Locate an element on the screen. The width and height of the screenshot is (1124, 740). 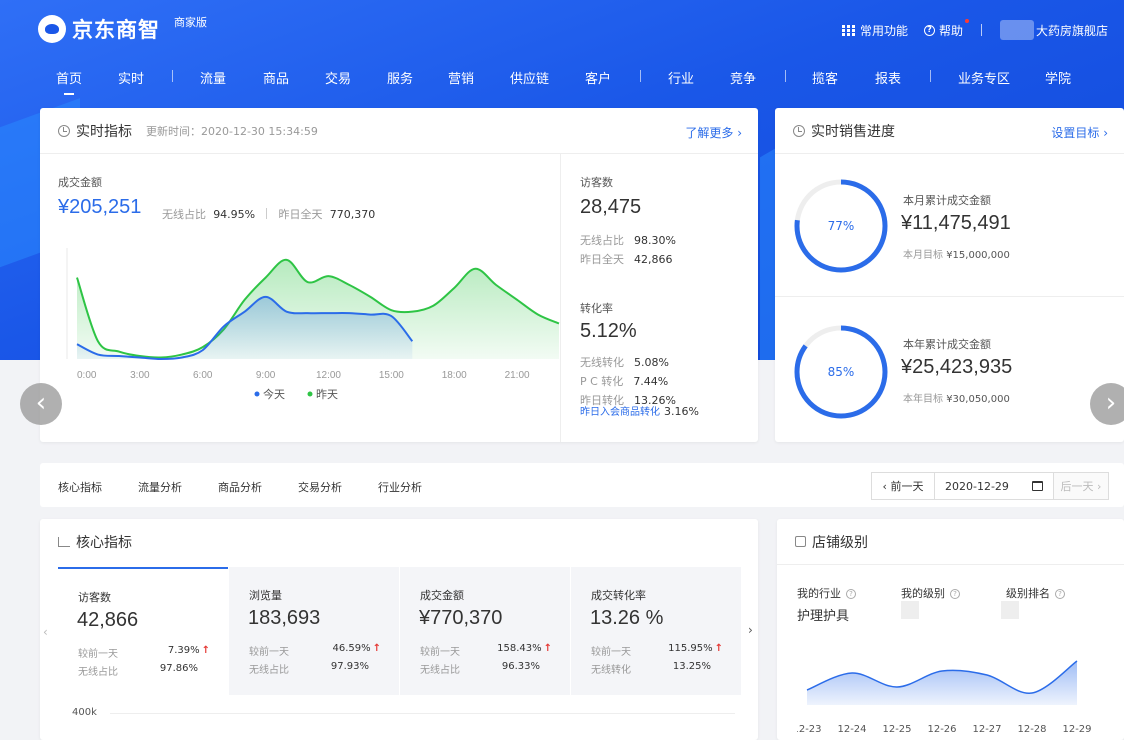
metric-value: 13.26 % is located at coordinates (627, 618).